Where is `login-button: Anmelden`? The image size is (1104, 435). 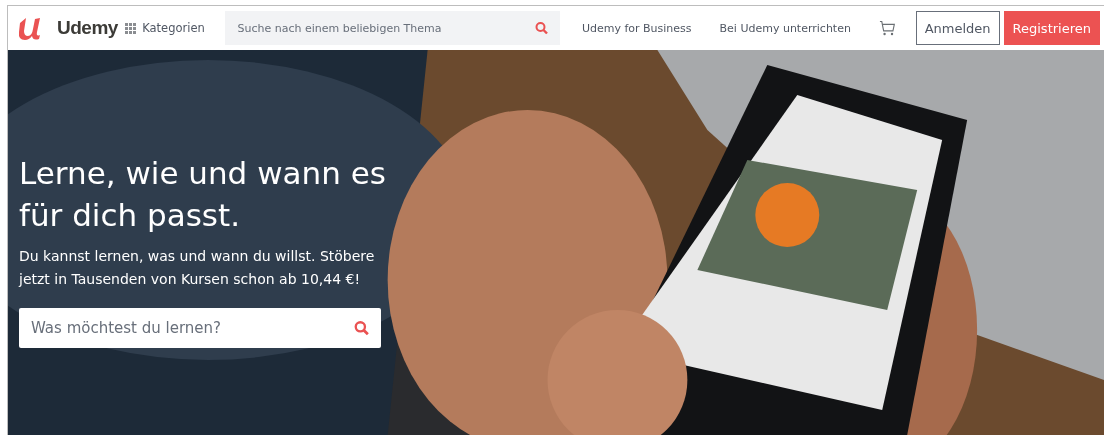
login-button: Anmelden is located at coordinates (957, 28).